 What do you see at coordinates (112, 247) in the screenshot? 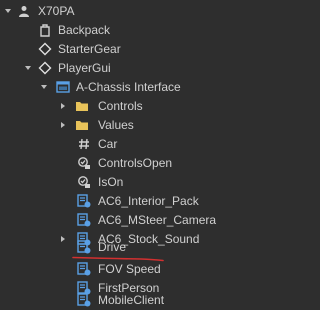
I see `tree-row-label: Drive` at bounding box center [112, 247].